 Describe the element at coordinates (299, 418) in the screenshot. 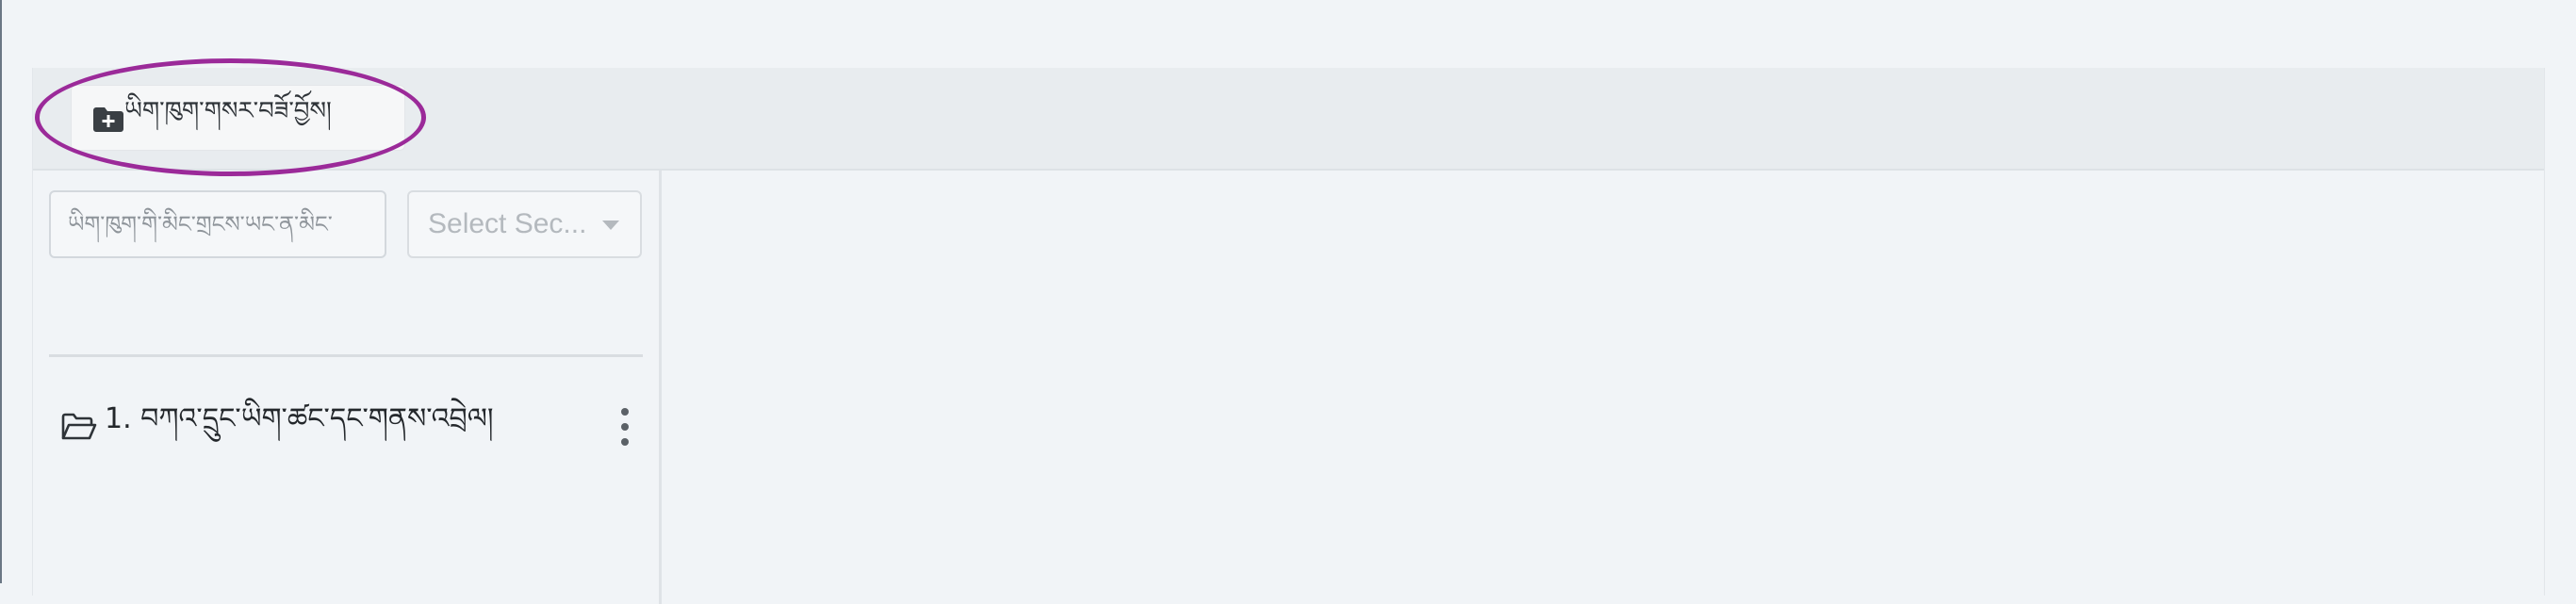

I see `folder-tree-item-label: 1. བཀའ་དྲུང་ཡིག་ཚང་དང་གནས་འབྲེལ།` at that location.